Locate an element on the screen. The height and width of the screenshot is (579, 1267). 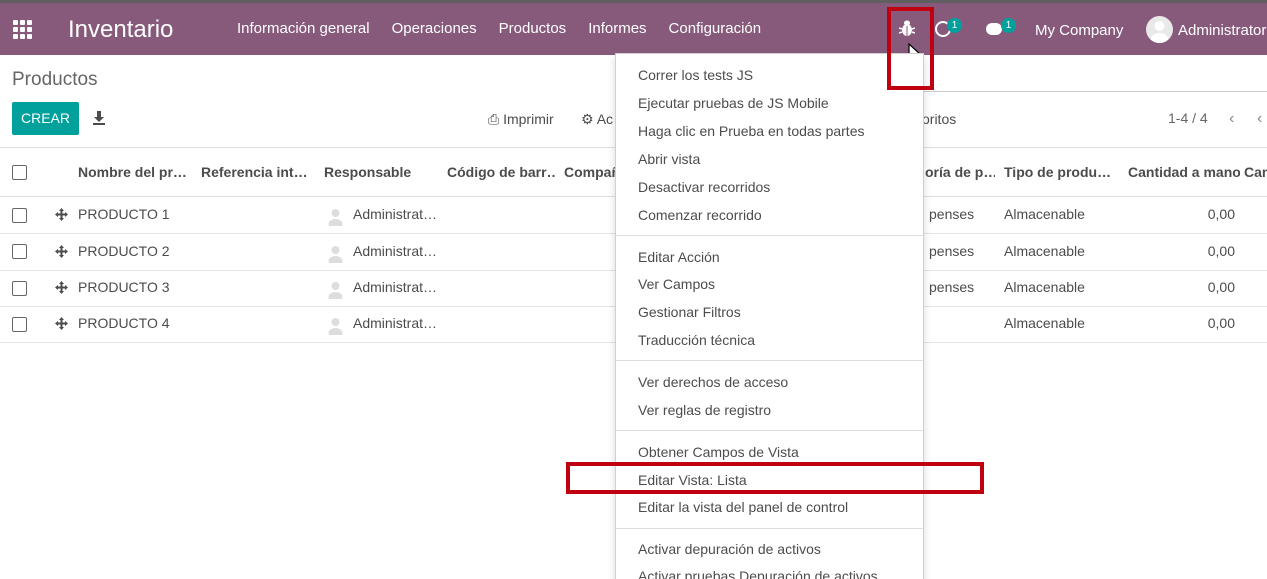
column-header-qty-on-hand: Cantidad a mano is located at coordinates (1184, 172).